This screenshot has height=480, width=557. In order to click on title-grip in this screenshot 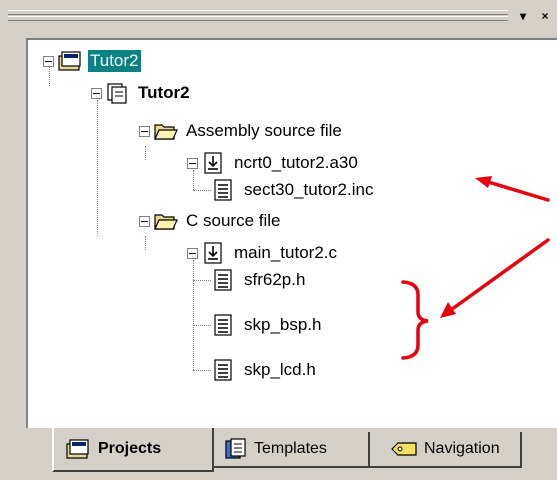, I will do `click(258, 12)`.